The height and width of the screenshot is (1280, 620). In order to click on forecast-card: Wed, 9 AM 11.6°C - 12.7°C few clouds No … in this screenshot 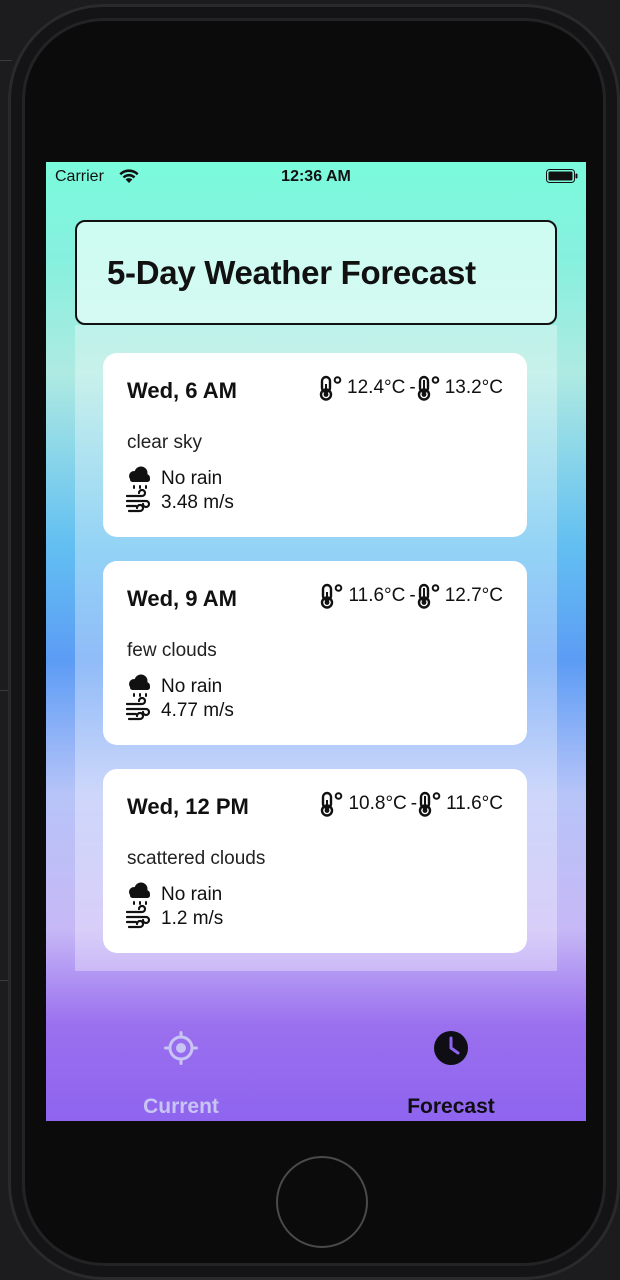, I will do `click(315, 653)`.